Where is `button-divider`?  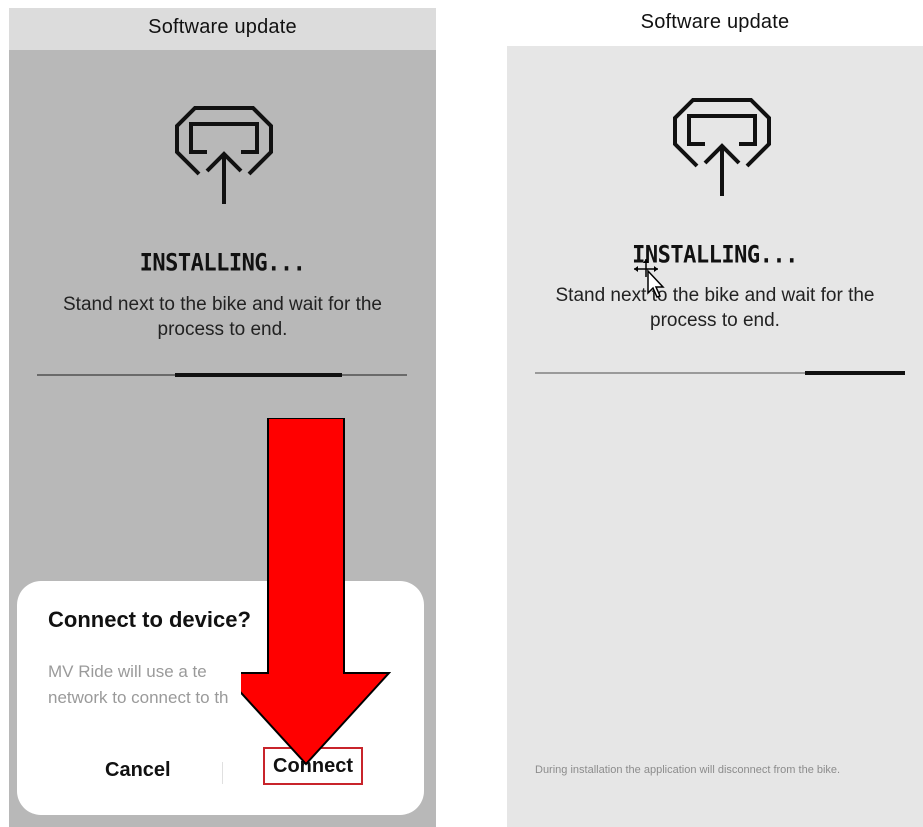
button-divider is located at coordinates (222, 773).